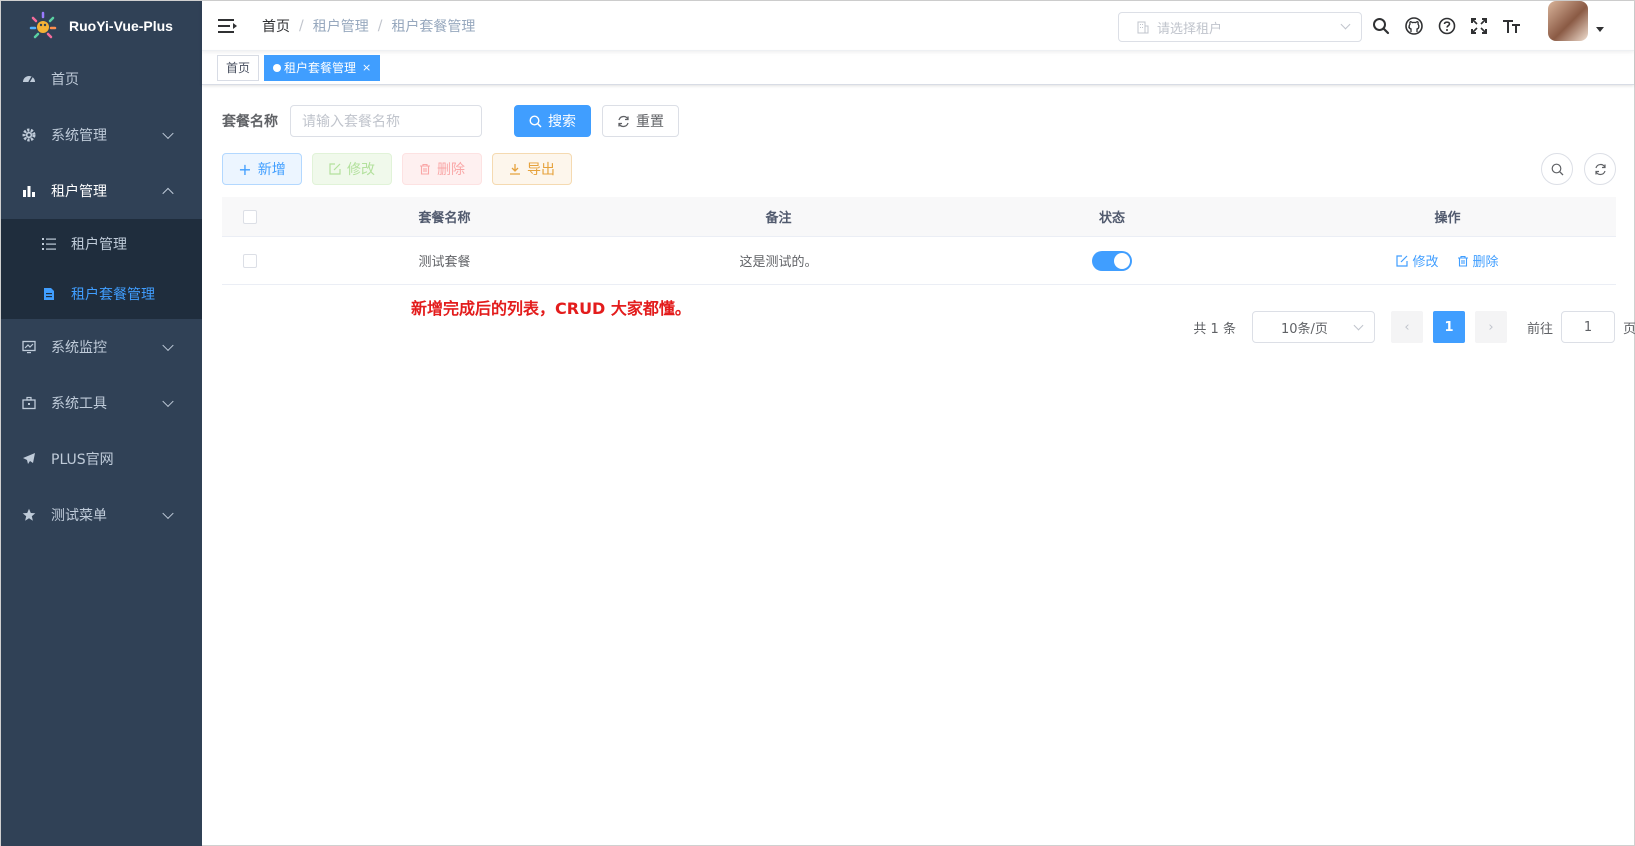 The height and width of the screenshot is (846, 1635). What do you see at coordinates (65, 80) in the screenshot?
I see `sidebar-item-label: 首页` at bounding box center [65, 80].